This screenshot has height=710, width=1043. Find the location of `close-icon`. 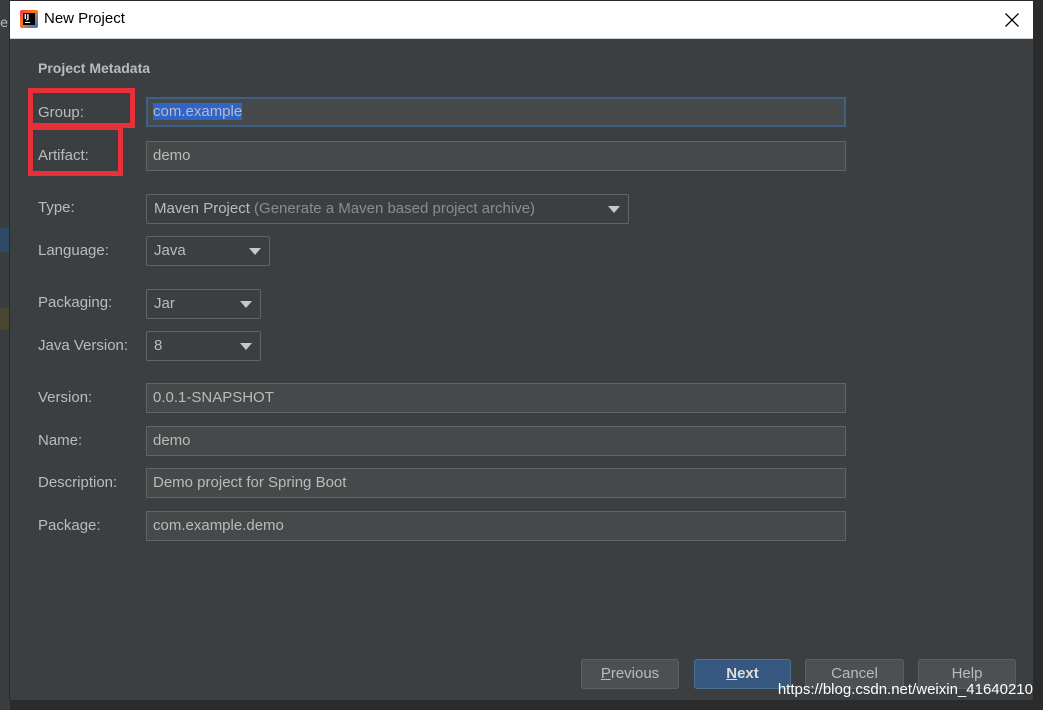

close-icon is located at coordinates (1012, 20).